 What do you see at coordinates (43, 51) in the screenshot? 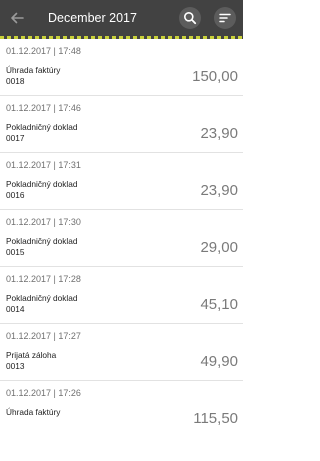
I see `transaction-date: 01.12.2017 | 17:48` at bounding box center [43, 51].